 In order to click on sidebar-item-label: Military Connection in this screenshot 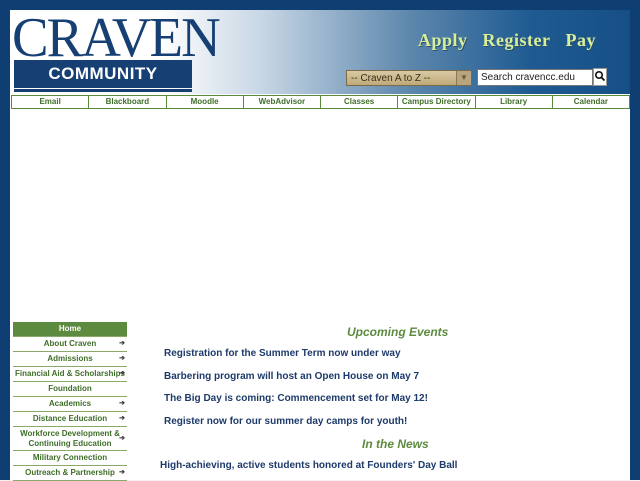, I will do `click(70, 457)`.